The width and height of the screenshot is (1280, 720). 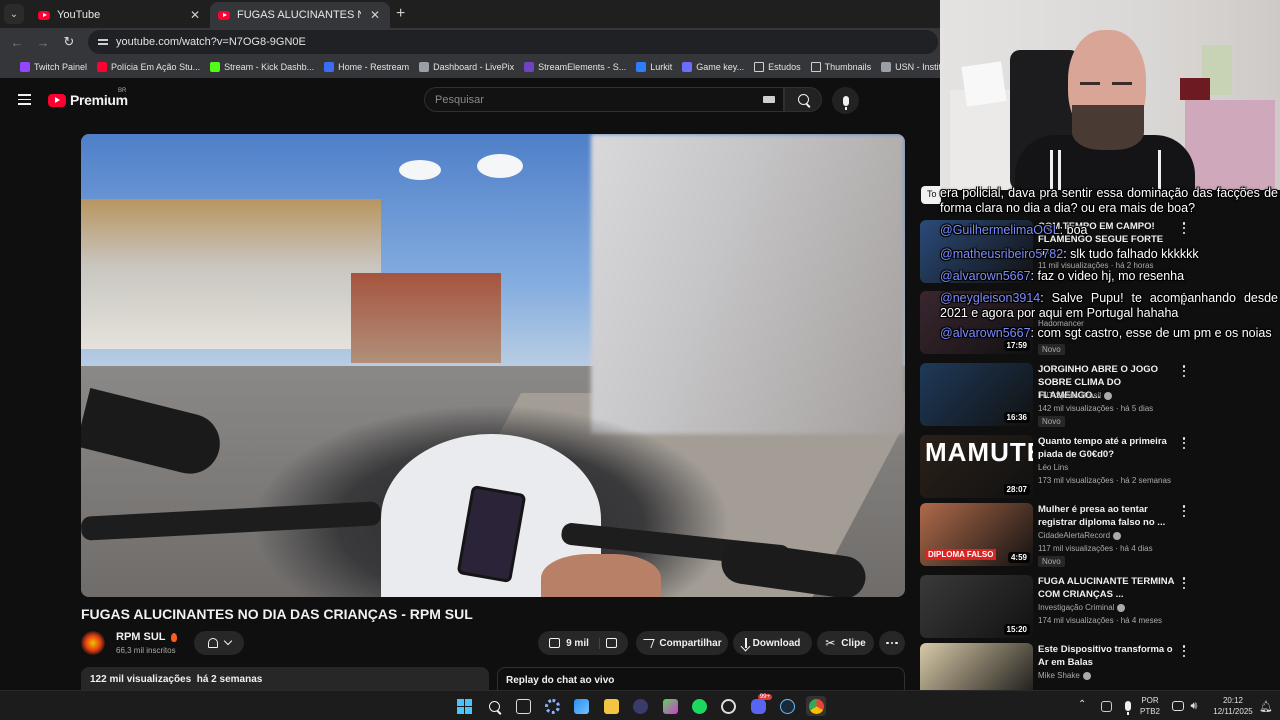 What do you see at coordinates (980, 140) in the screenshot?
I see `webcam-shelf` at bounding box center [980, 140].